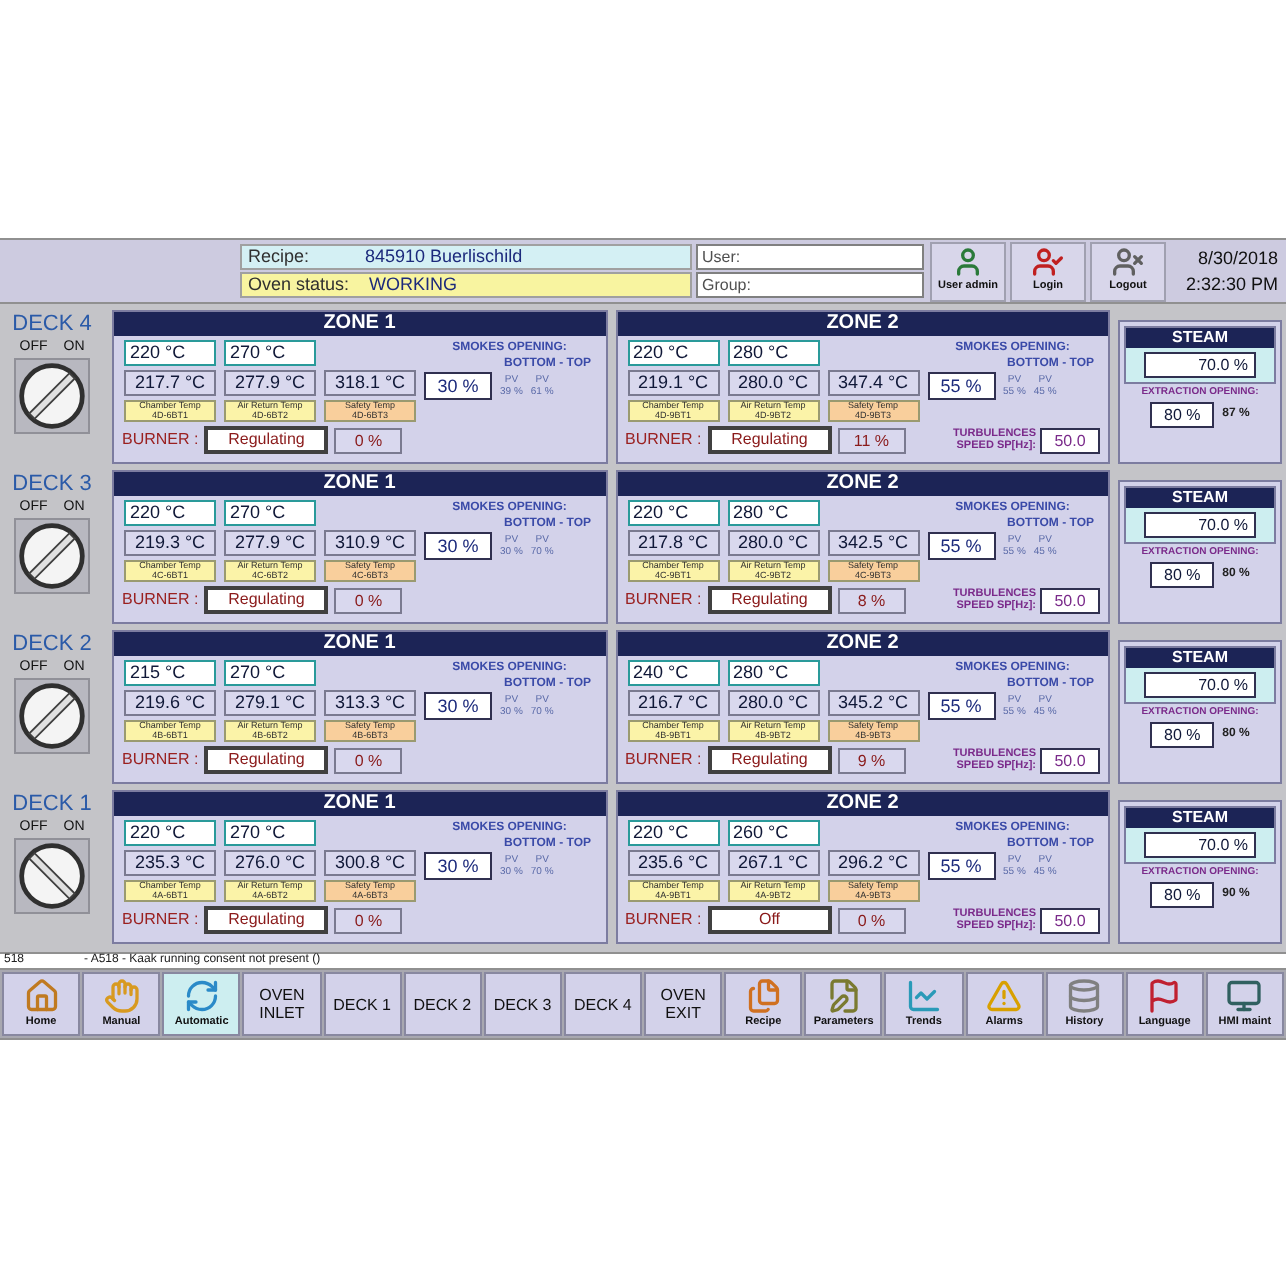 The width and height of the screenshot is (1286, 1286). I want to click on database-icon, so click(1084, 995).